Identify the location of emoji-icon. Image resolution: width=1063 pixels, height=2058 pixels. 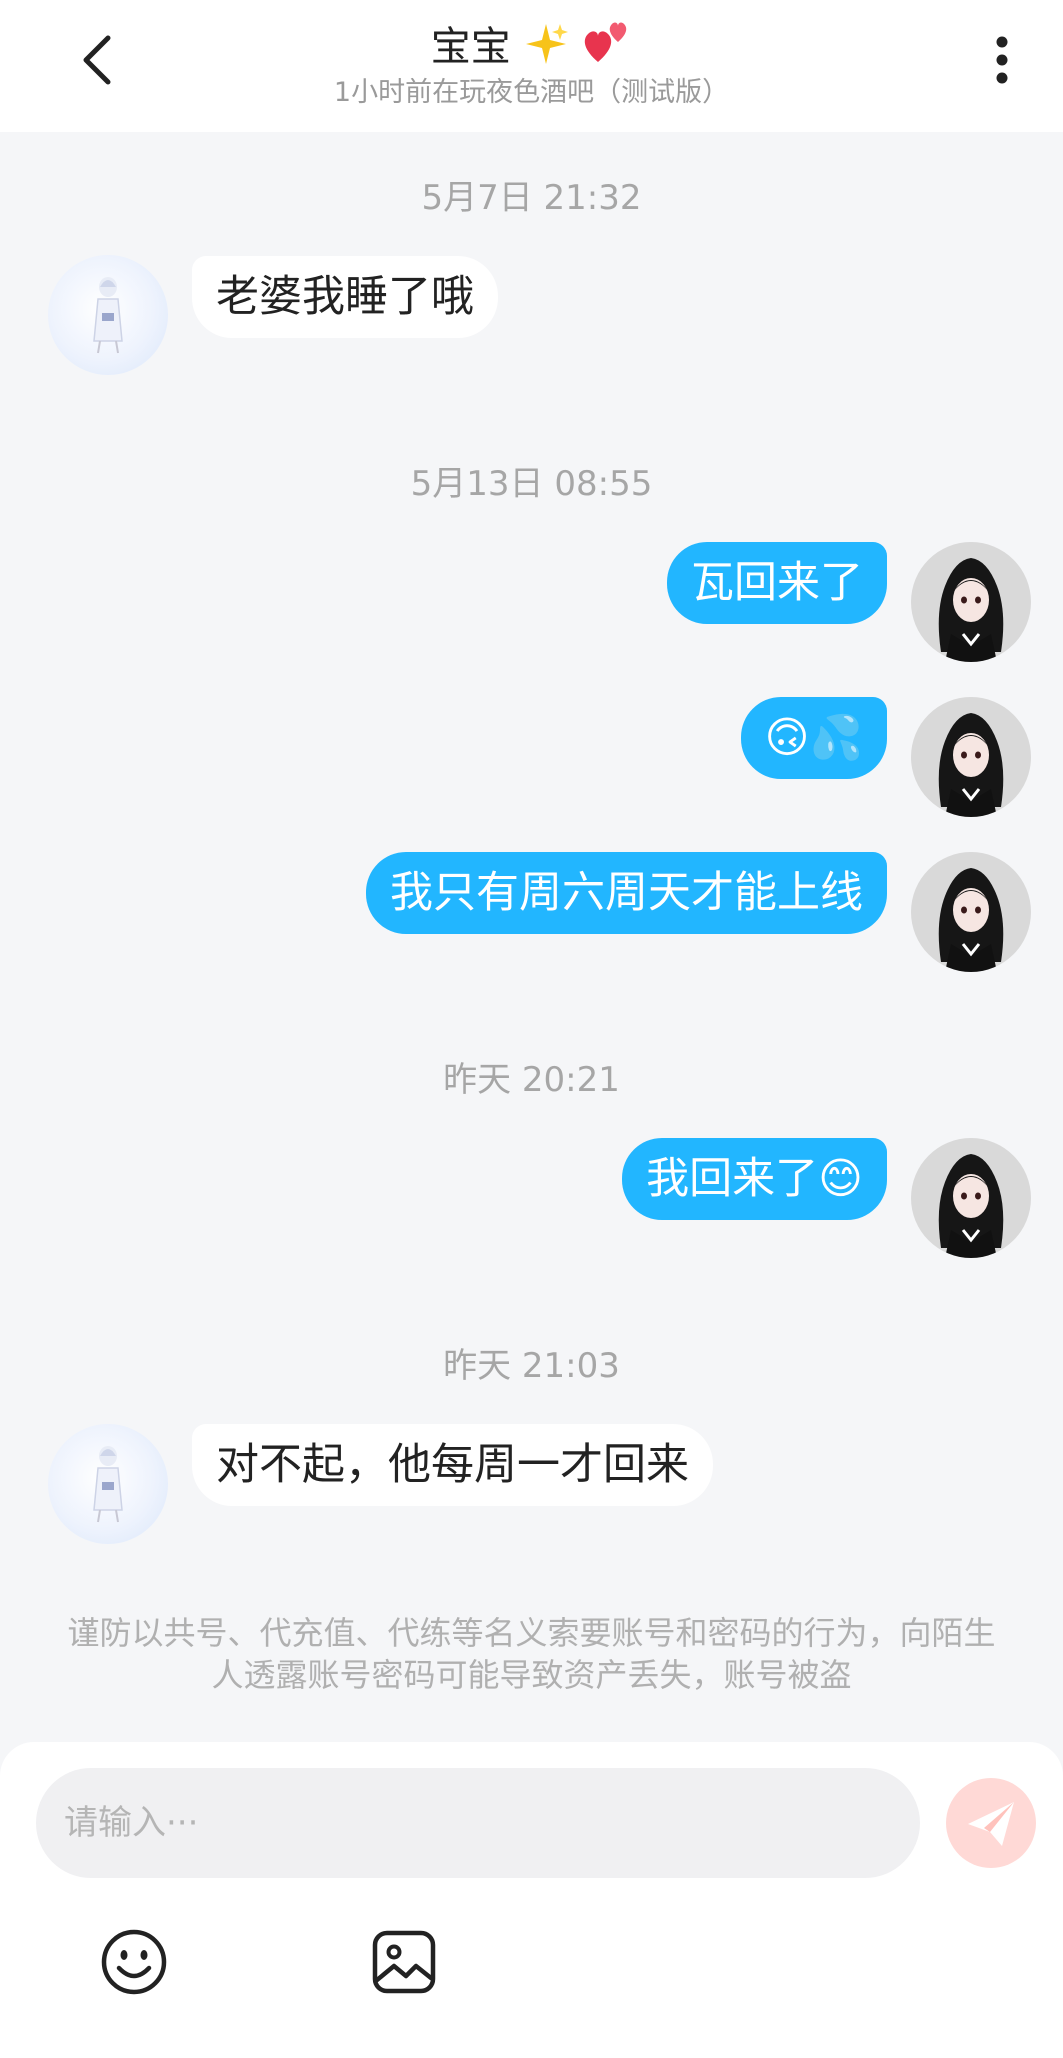
(134, 1962).